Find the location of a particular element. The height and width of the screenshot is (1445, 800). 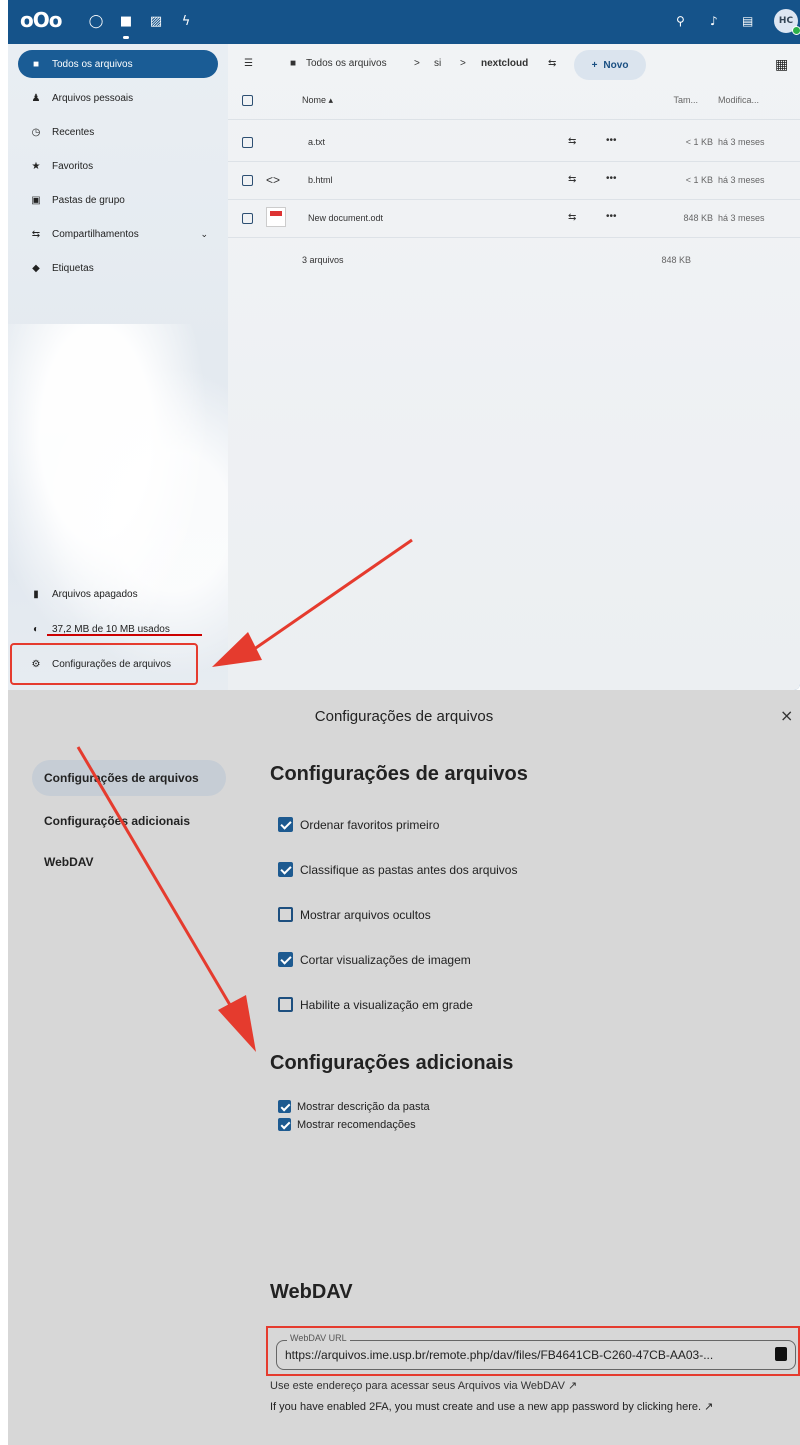

table-row: <> b.html ⇆ ••• < 1 KB há 3 meses is located at coordinates (514, 181).